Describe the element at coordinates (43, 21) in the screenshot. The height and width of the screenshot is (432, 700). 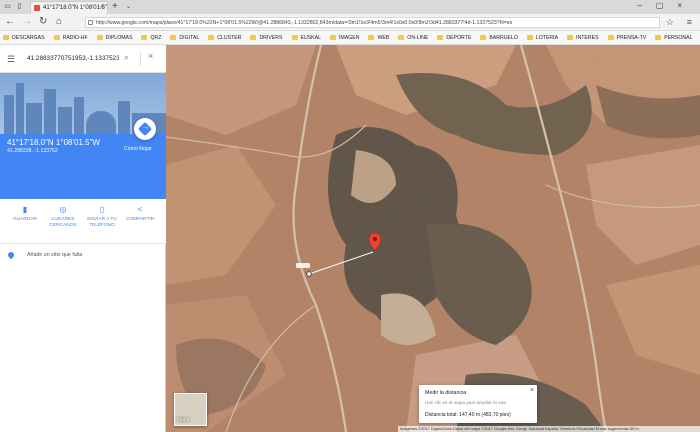
I see `reload-icon: ↻` at that location.